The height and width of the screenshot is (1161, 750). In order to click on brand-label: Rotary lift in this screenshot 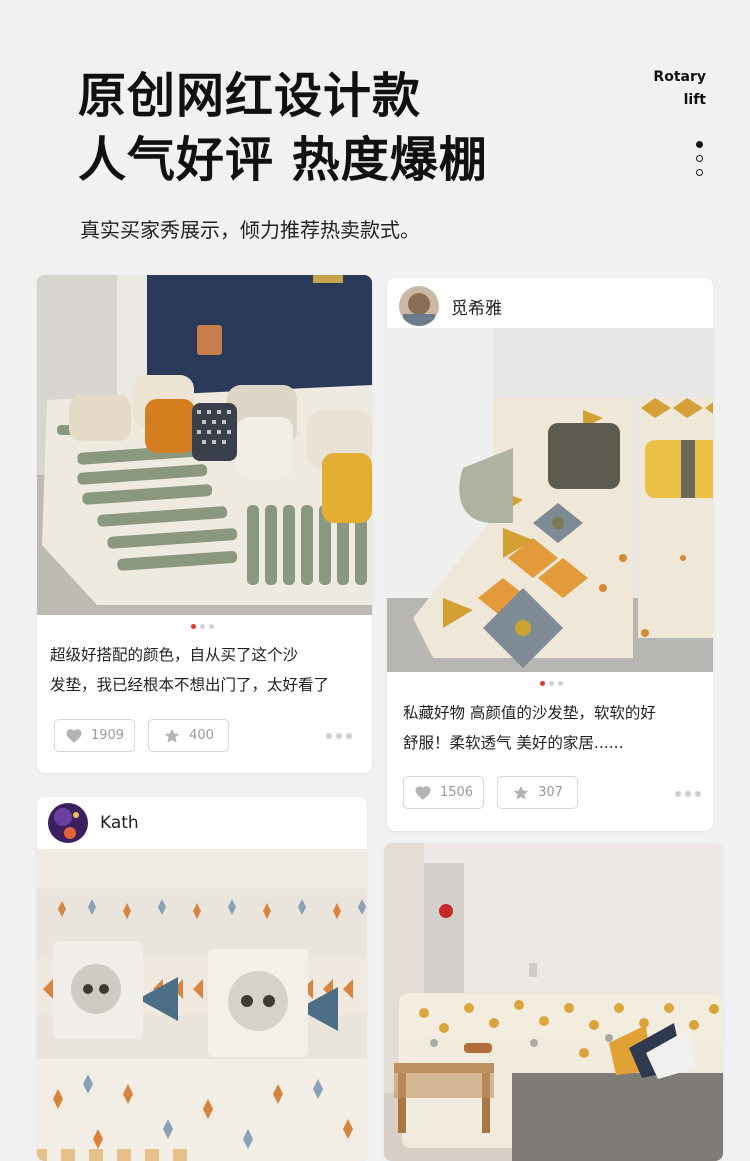, I will do `click(679, 89)`.